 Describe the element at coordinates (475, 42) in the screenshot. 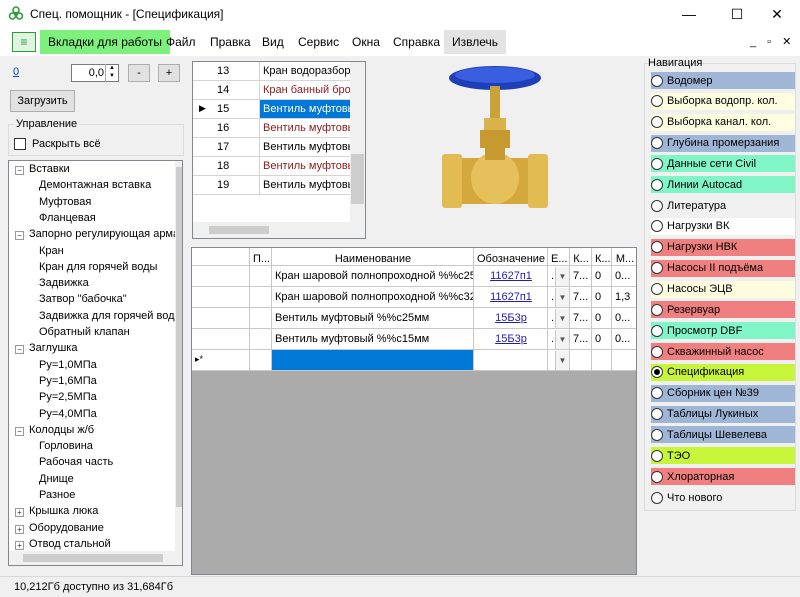

I see `menu-extract: Извлечь` at that location.